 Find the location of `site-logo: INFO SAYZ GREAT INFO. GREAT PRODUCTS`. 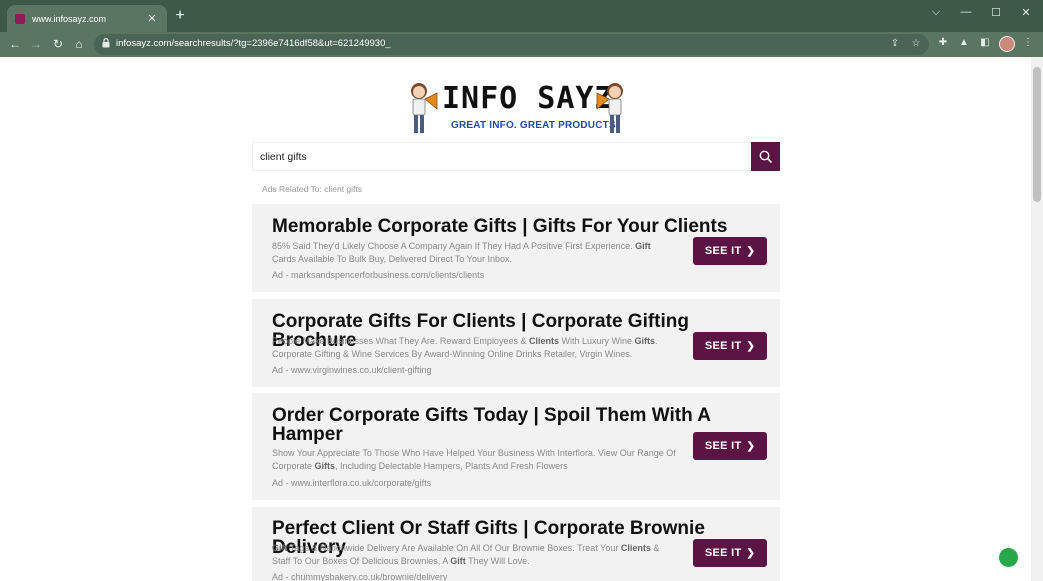

site-logo: INFO SAYZ GREAT INFO. GREAT PRODUCTS is located at coordinates (516, 107).